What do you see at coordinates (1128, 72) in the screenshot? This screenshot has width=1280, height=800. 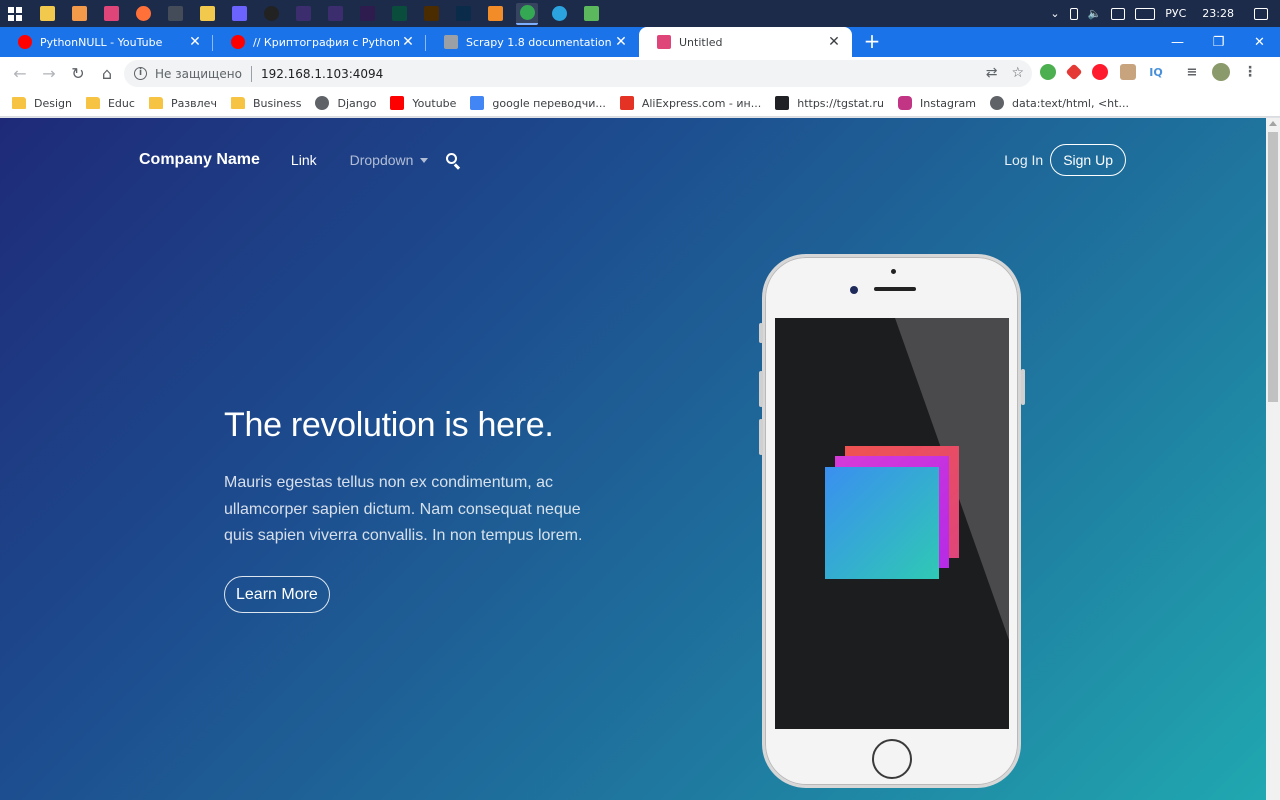 I see `extension-box-icon` at bounding box center [1128, 72].